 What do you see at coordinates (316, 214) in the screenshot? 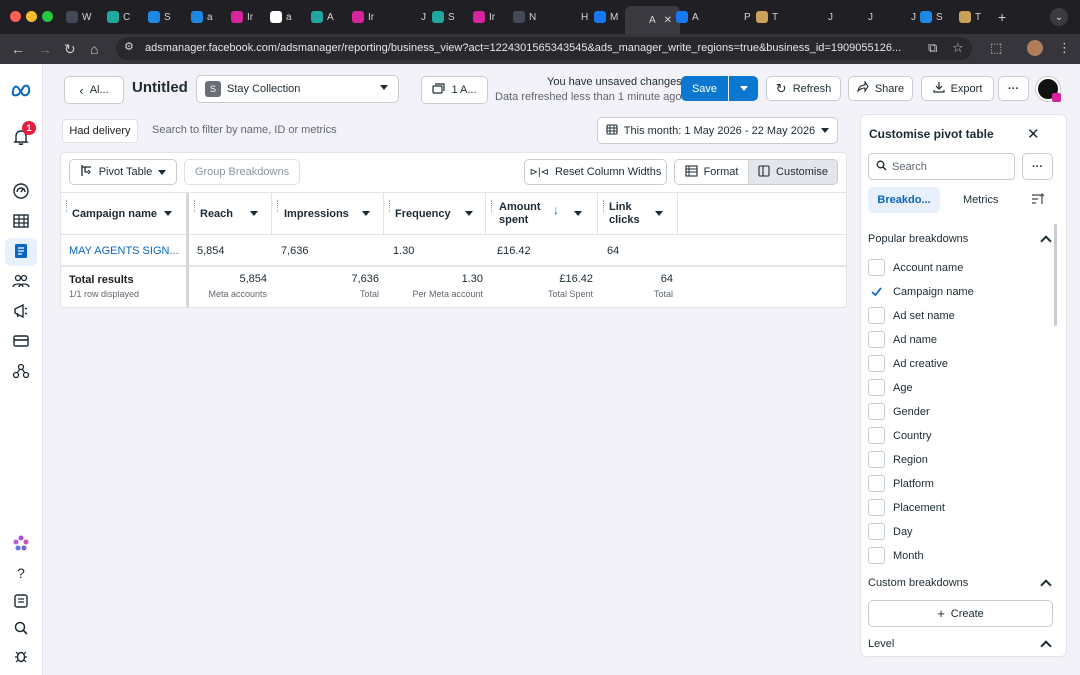
I see `column-header-impressions: Impressions` at bounding box center [316, 214].